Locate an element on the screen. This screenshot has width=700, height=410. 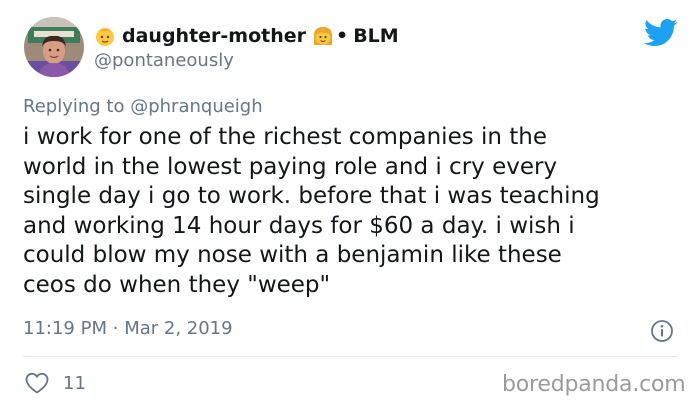
tweet-time: 11:19 PM is located at coordinates (65, 328).